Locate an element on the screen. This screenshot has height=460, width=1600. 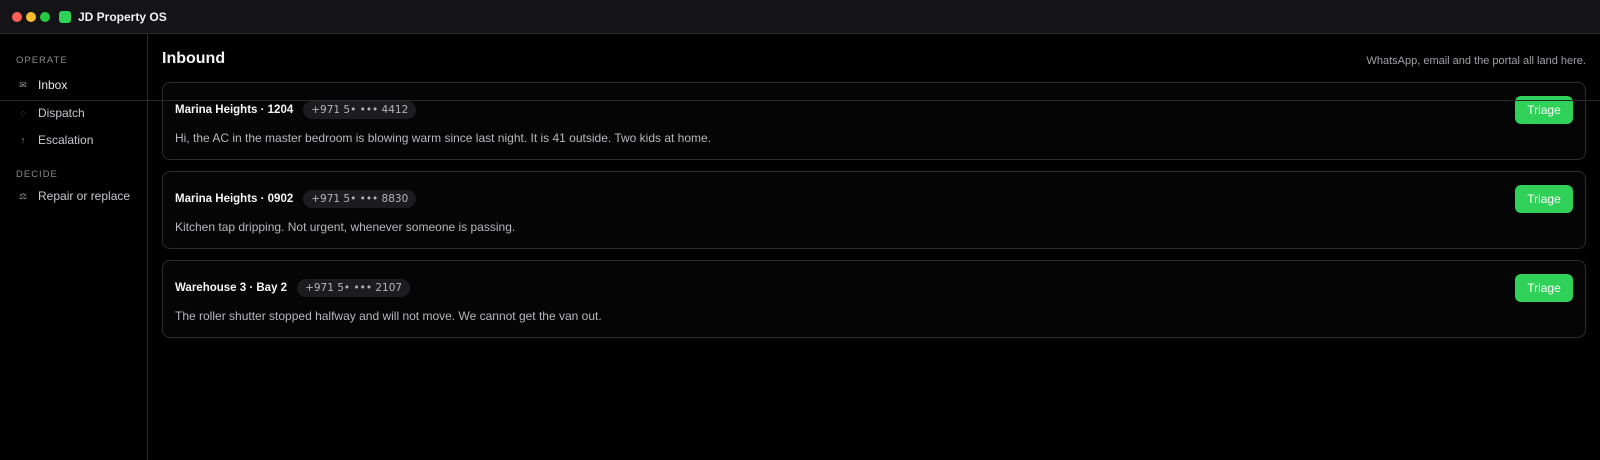
divider-line is located at coordinates (800, 100).